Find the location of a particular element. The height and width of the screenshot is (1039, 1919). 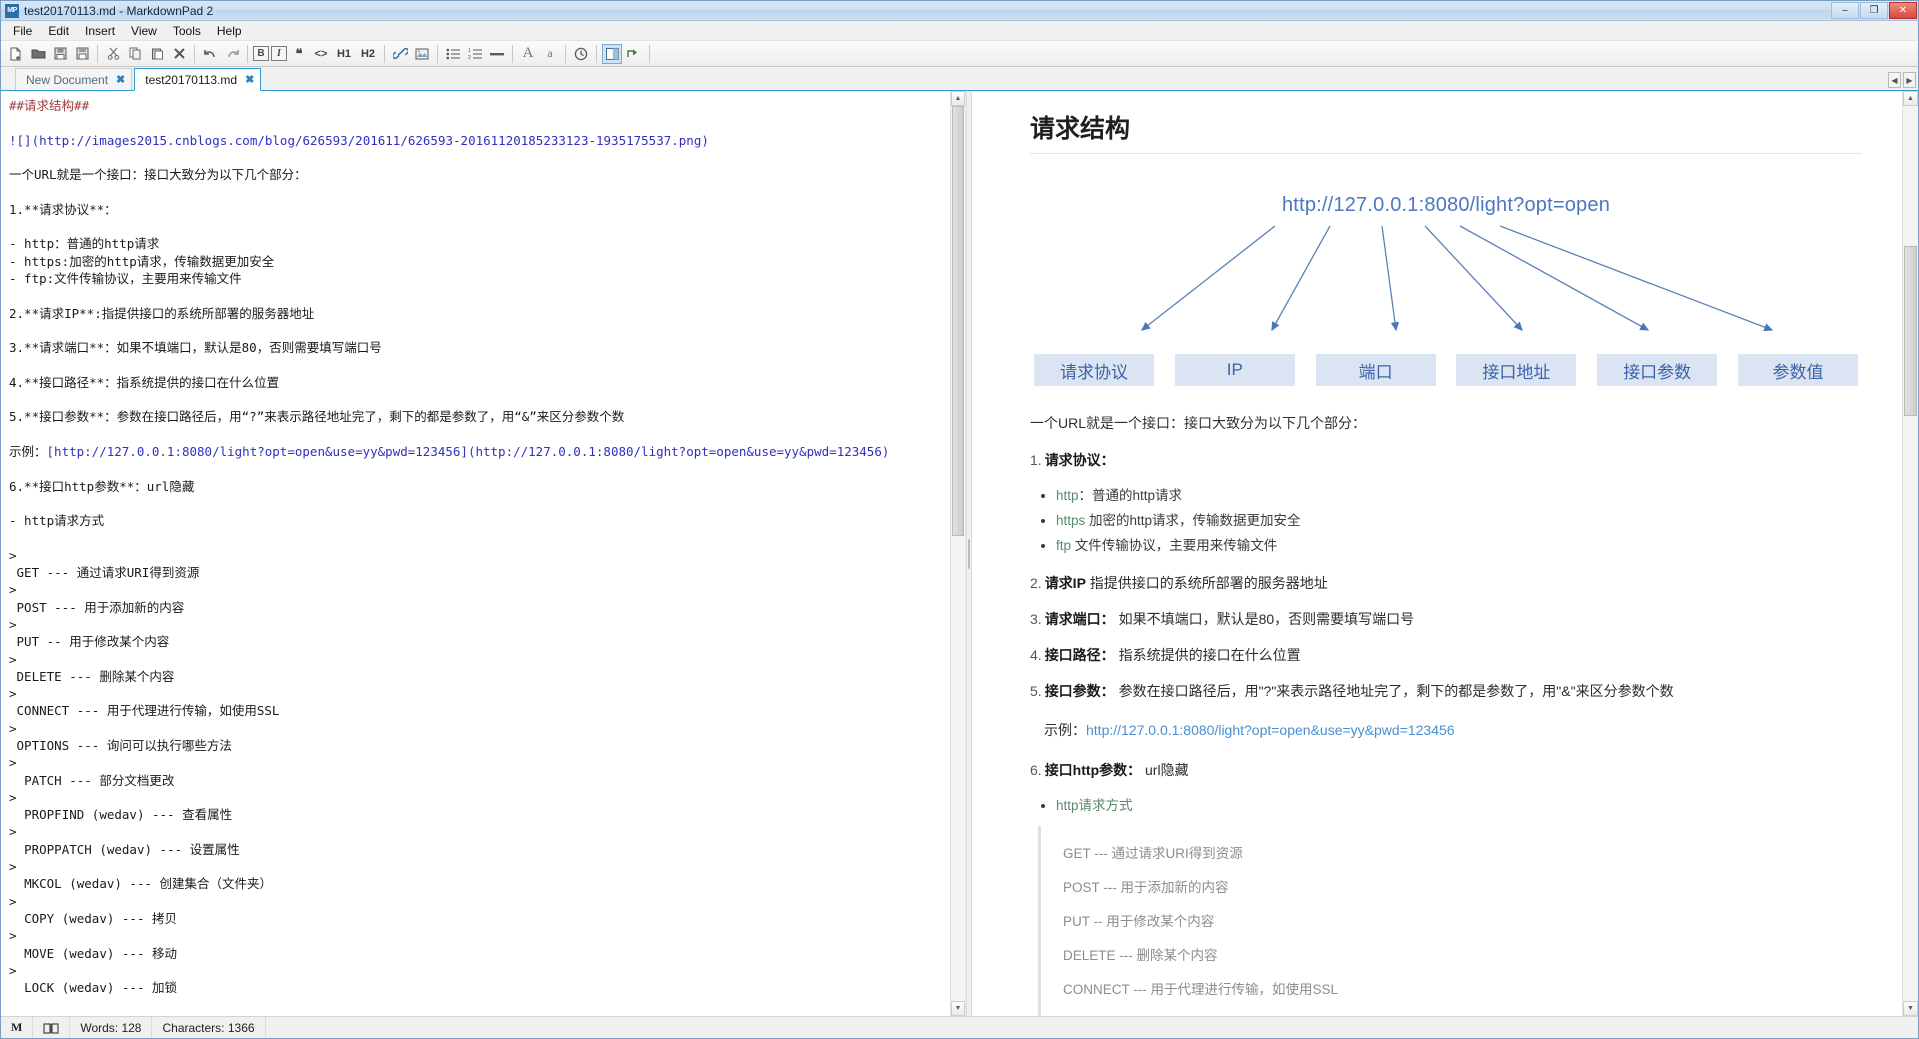

editor-line: PROPPATCH (wedav) --- 设置属性 is located at coordinates (124, 849).